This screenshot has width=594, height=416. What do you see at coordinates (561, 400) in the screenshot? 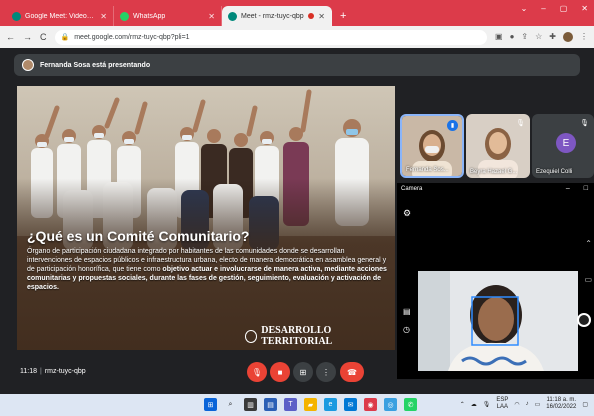
I see `clock-time: 11:18 a. m.` at bounding box center [561, 400].